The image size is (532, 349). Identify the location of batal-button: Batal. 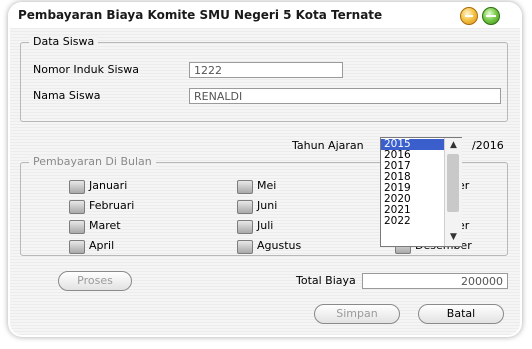
(461, 314).